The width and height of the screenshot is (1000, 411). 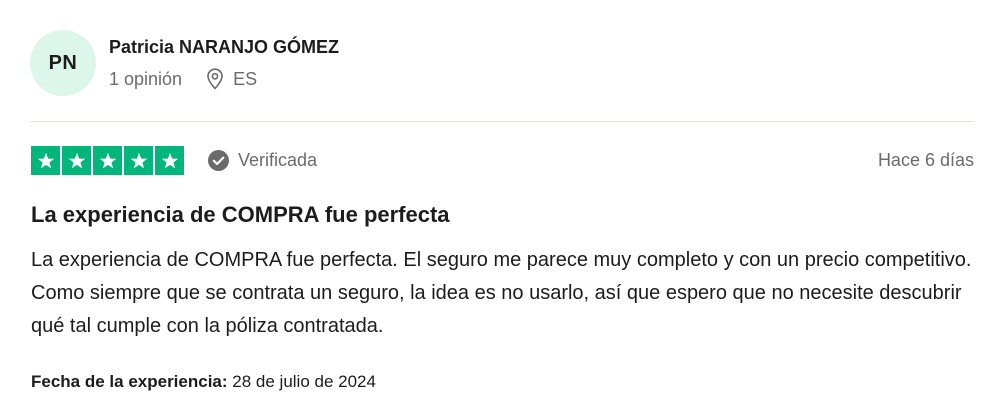 What do you see at coordinates (215, 78) in the screenshot?
I see `map-pin-icon` at bounding box center [215, 78].